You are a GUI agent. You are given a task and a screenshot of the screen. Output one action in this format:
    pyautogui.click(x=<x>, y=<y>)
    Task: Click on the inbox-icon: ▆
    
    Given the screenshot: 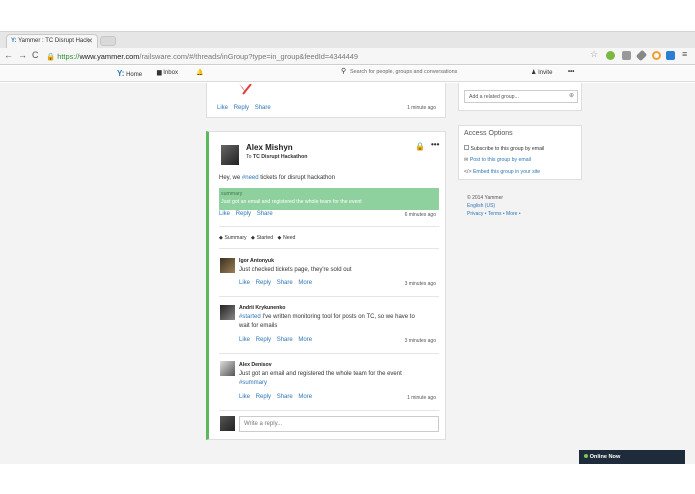 What is the action you would take?
    pyautogui.click(x=159, y=73)
    